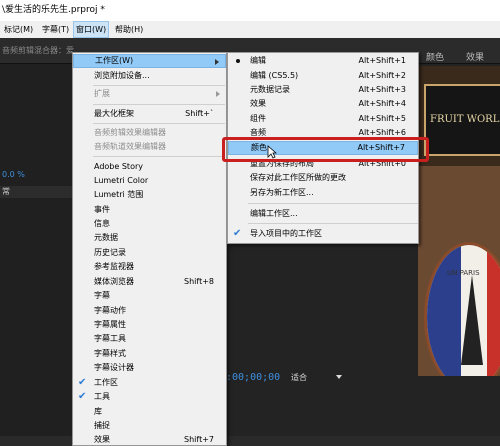 The width and height of the screenshot is (500, 446). I want to click on menu-item-captions: 字幕, so click(149, 296).